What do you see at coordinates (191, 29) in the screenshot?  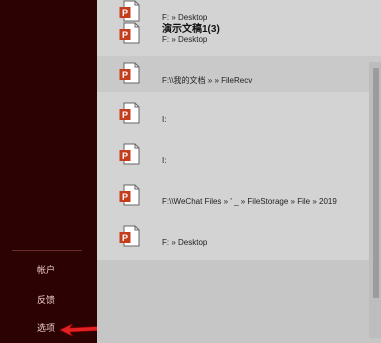 I see `file-name: 演示文稿1(3)` at bounding box center [191, 29].